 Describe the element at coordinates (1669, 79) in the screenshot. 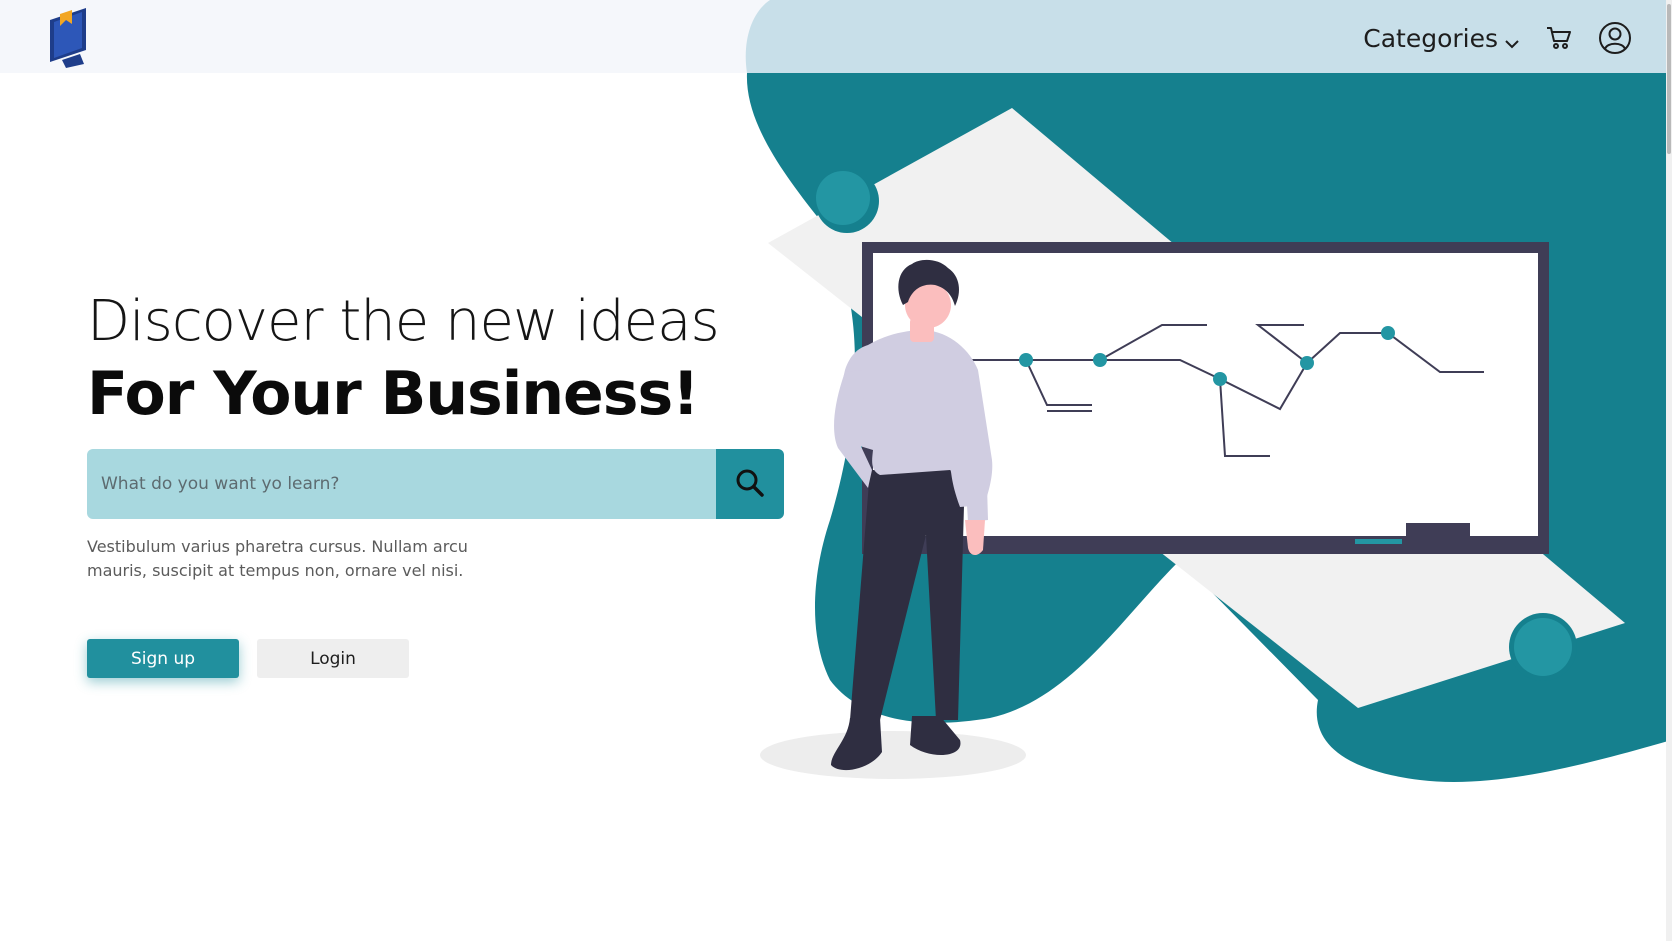

I see `scrollbar-thumb` at that location.